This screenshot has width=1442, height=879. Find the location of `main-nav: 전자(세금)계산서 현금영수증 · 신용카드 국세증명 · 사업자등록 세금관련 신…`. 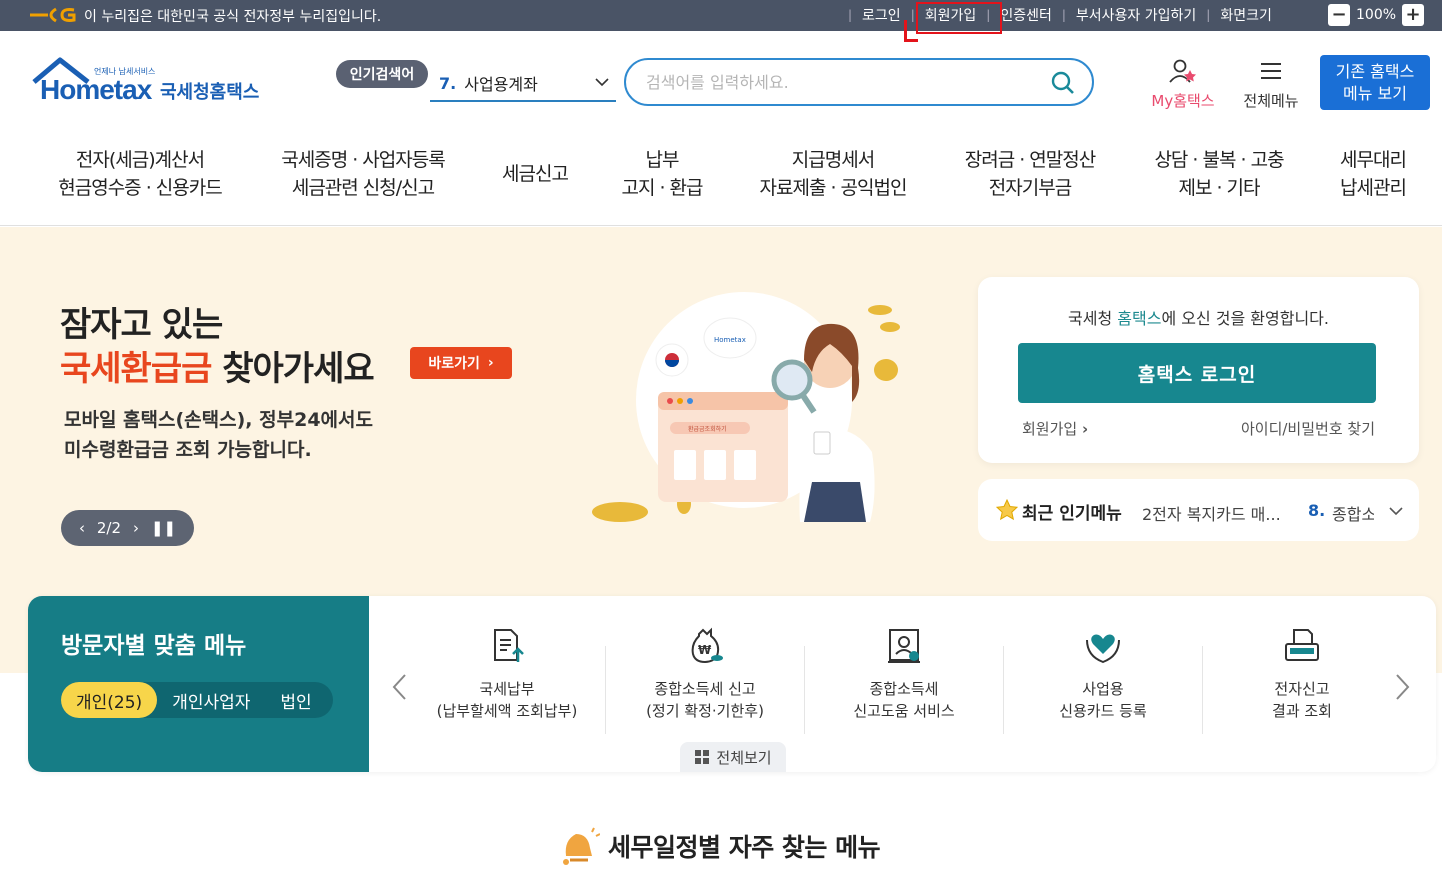

main-nav: 전자(세금)계산서 현금영수증 · 신용카드 국세증명 · 사업자등록 세금관련 신… is located at coordinates (721, 177).